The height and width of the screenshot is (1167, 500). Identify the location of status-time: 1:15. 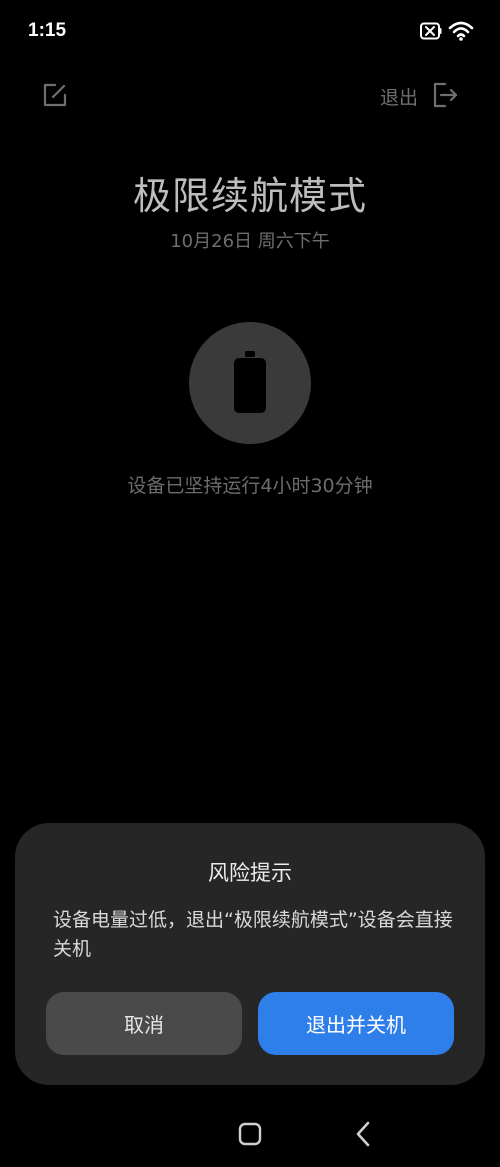
(47, 30).